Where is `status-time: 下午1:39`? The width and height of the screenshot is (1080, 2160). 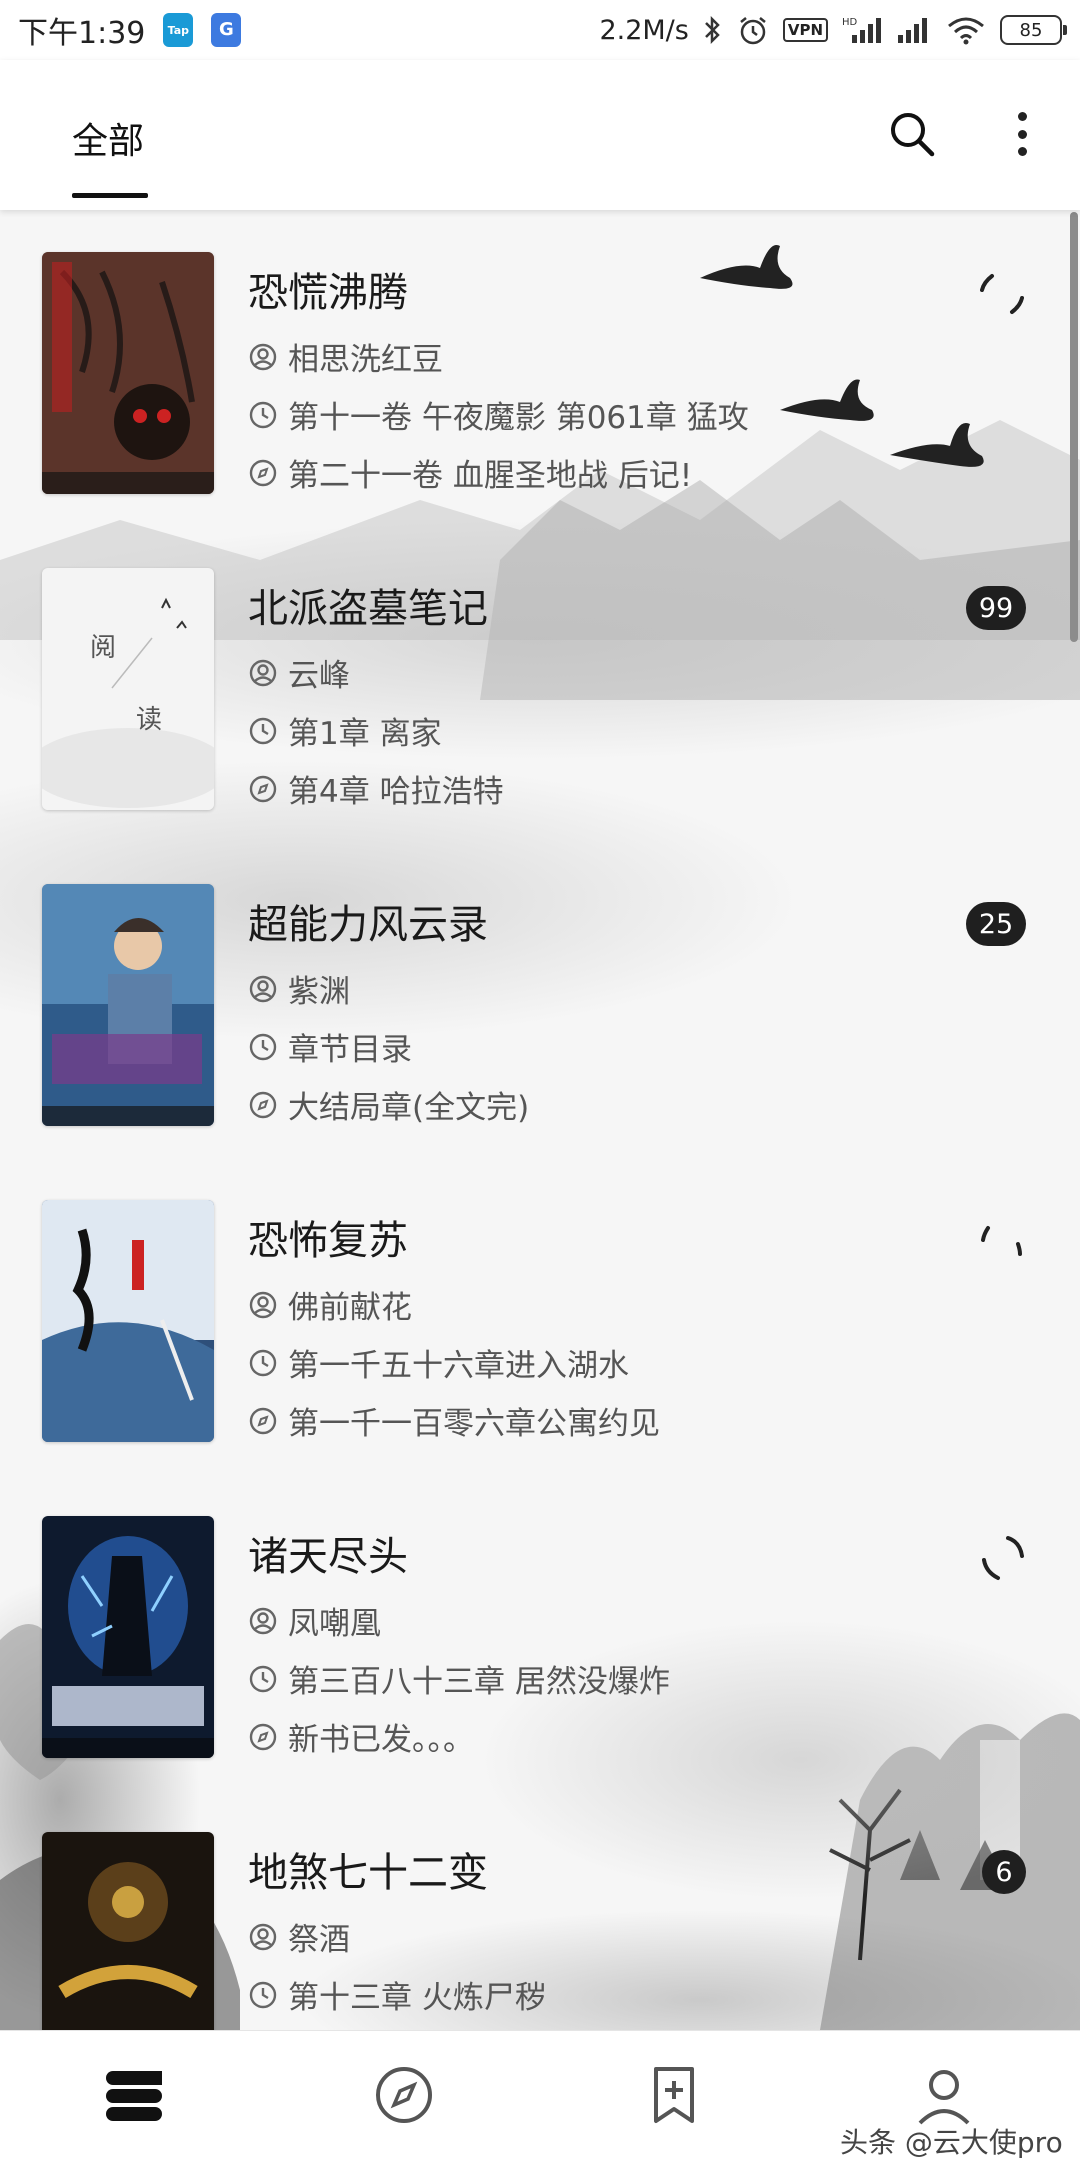
status-time: 下午1:39 is located at coordinates (82, 33).